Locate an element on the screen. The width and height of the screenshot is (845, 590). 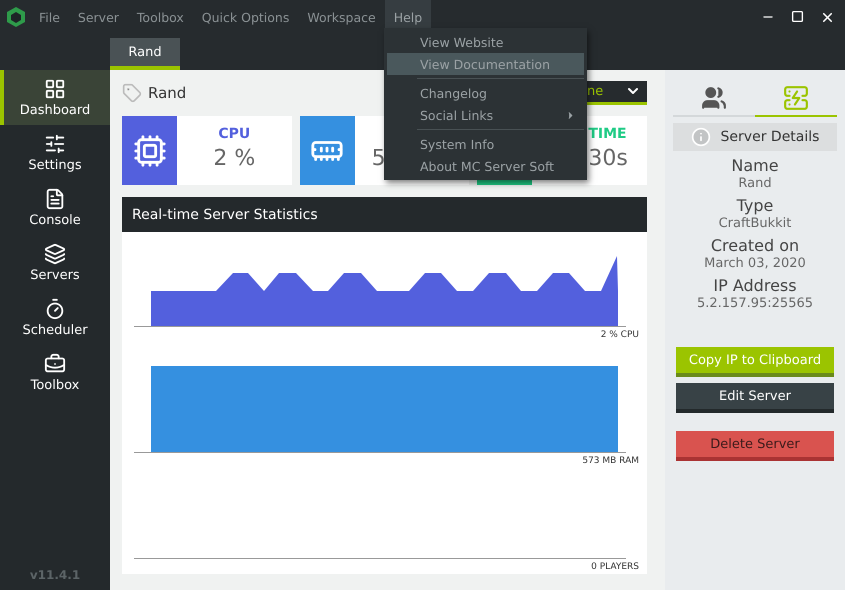
edit-button: Edit Server is located at coordinates (755, 398).